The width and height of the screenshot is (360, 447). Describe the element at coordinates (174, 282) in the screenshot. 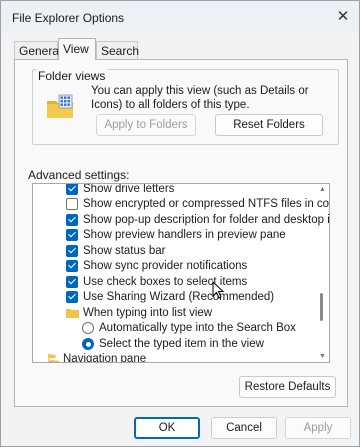

I see `list-item: Use check boxes to select items` at that location.